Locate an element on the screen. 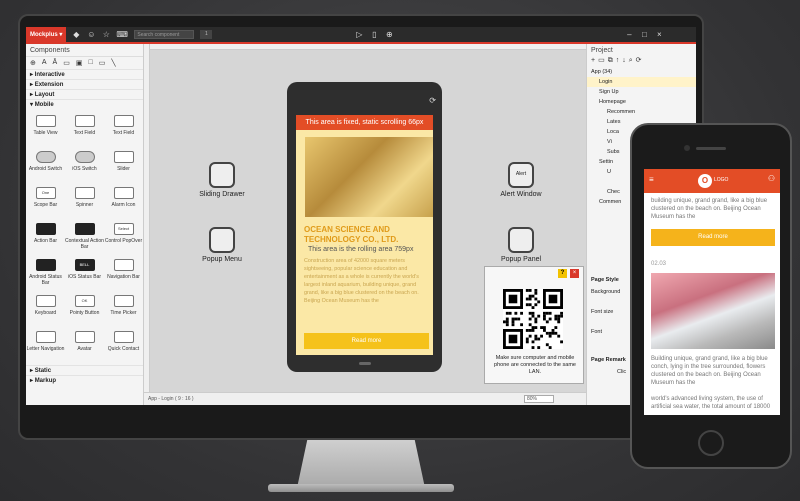 This screenshot has height=501, width=800. component-pointy-button: OK Pointy Button is located at coordinates (84, 308).